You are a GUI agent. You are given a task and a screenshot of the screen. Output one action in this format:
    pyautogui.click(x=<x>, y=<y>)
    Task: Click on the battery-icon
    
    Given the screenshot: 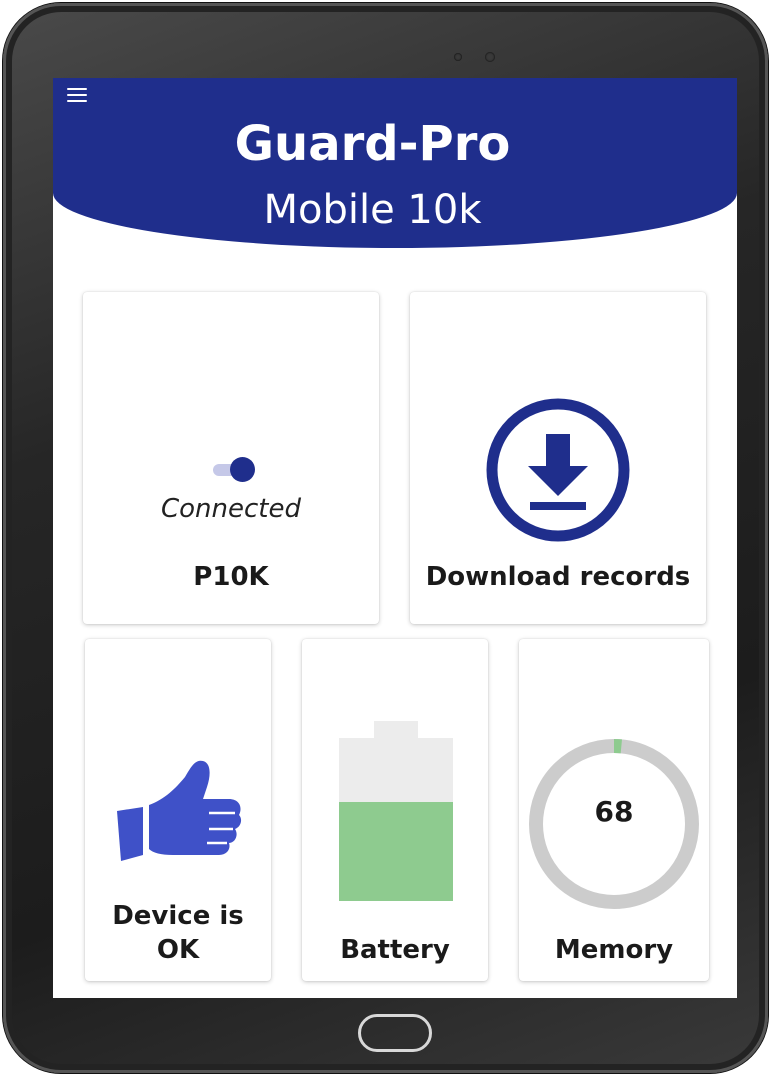 What is the action you would take?
    pyautogui.click(x=396, y=811)
    